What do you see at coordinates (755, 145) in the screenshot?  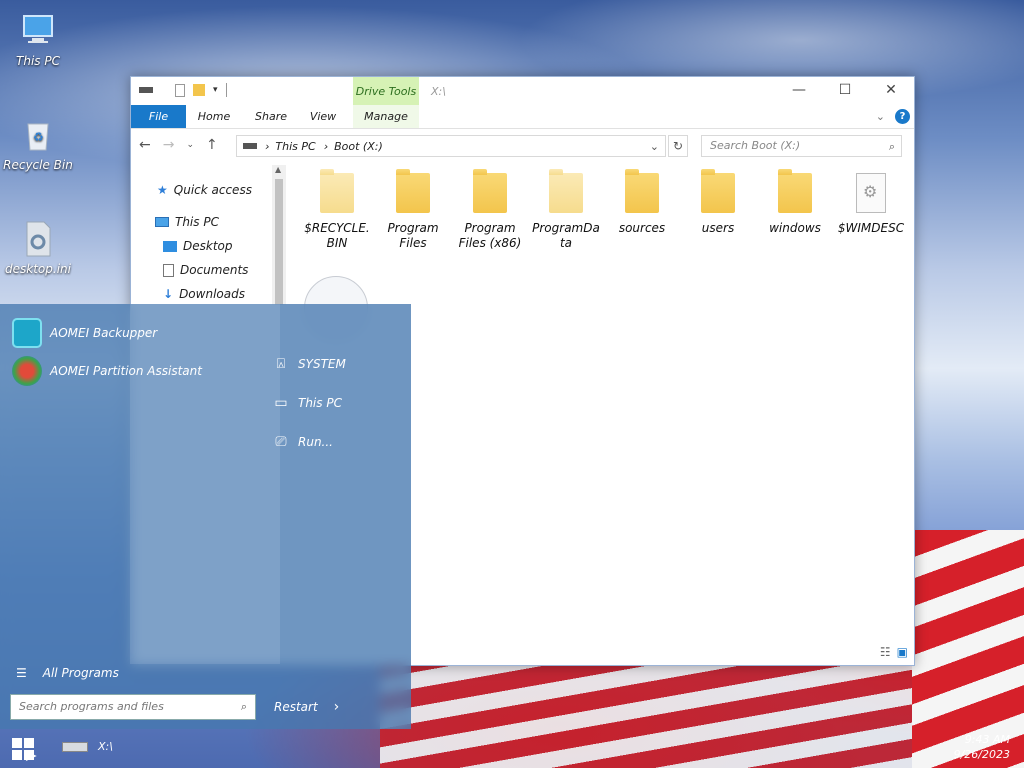 I see `search-placeholder: Search Boot (X:)` at bounding box center [755, 145].